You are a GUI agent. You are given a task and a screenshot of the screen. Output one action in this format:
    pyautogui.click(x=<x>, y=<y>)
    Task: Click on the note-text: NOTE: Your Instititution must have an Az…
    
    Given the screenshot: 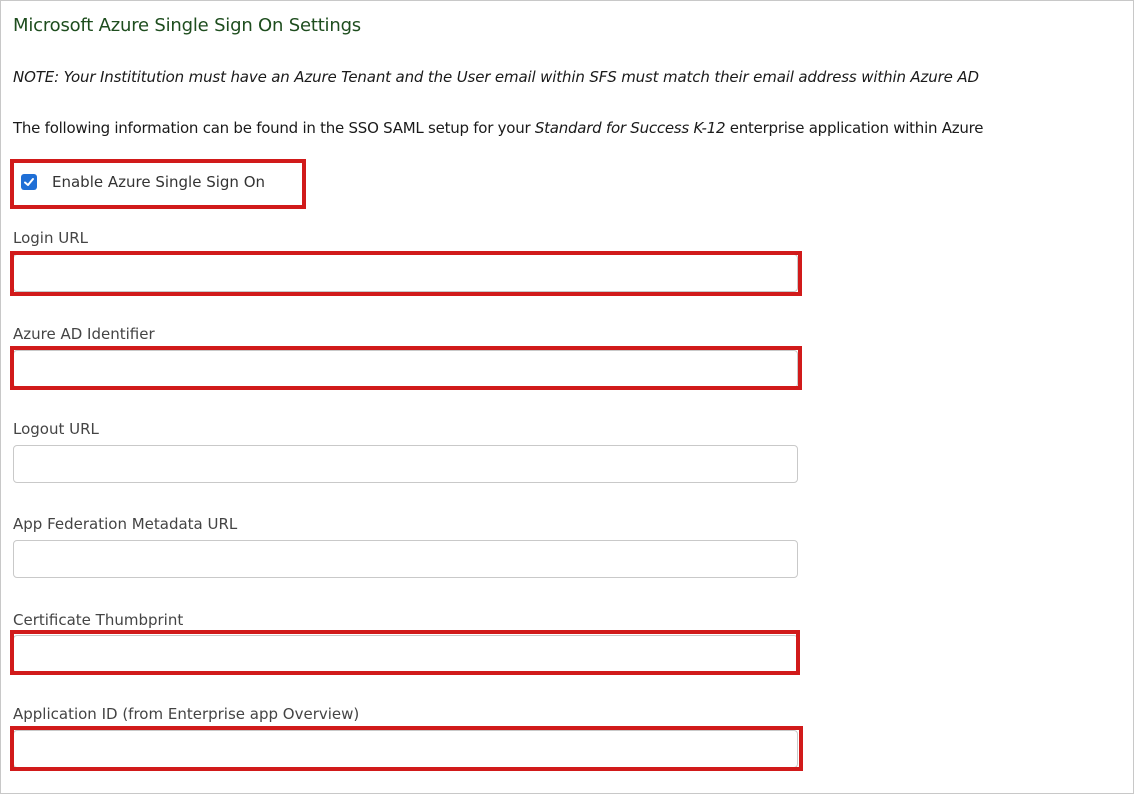 What is the action you would take?
    pyautogui.click(x=496, y=77)
    